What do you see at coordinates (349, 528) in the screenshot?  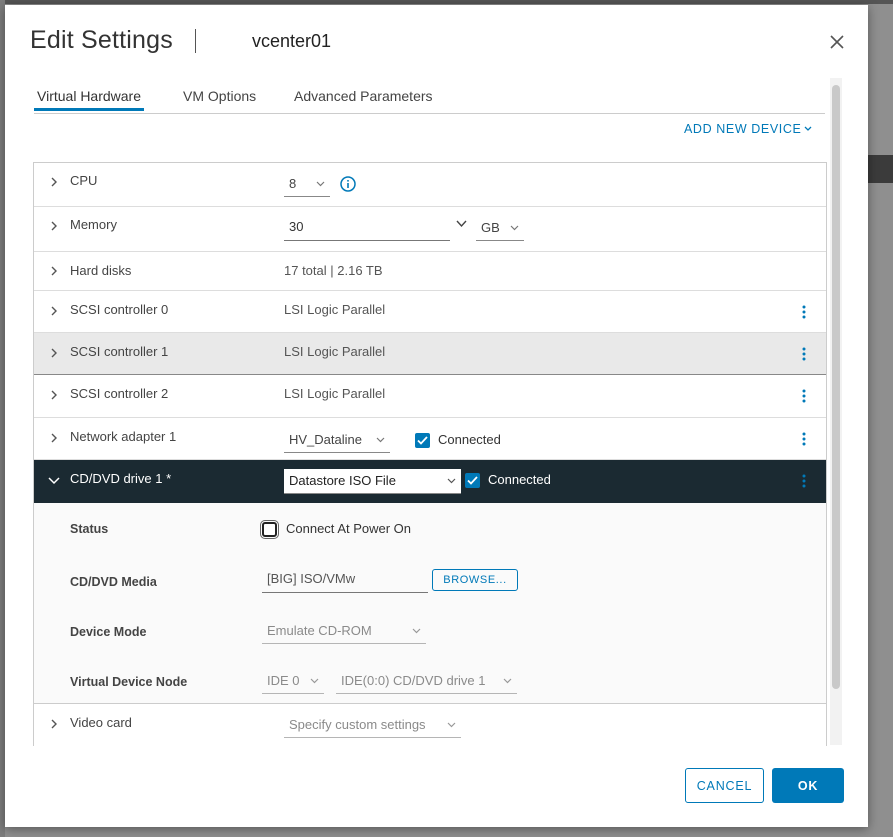 I see `connect-at-power-on-label: Connect At Power On` at bounding box center [349, 528].